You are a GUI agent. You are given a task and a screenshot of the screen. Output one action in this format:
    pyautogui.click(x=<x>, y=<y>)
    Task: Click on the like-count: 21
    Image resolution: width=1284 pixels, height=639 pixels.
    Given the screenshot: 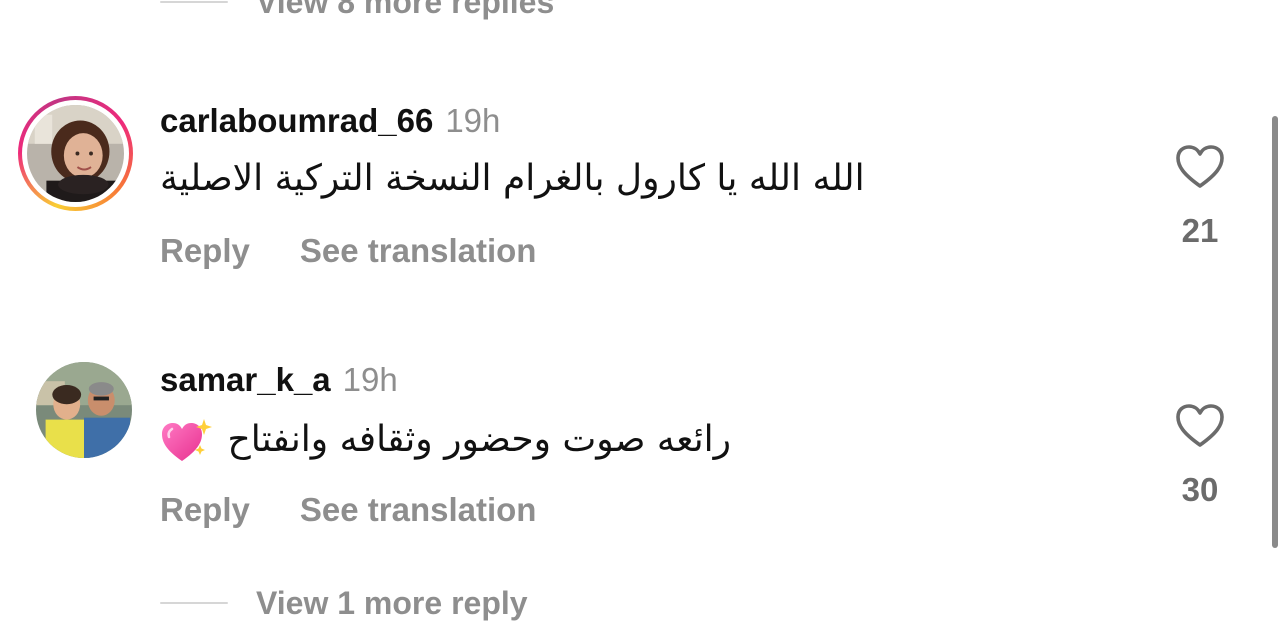 What is the action you would take?
    pyautogui.click(x=1200, y=230)
    